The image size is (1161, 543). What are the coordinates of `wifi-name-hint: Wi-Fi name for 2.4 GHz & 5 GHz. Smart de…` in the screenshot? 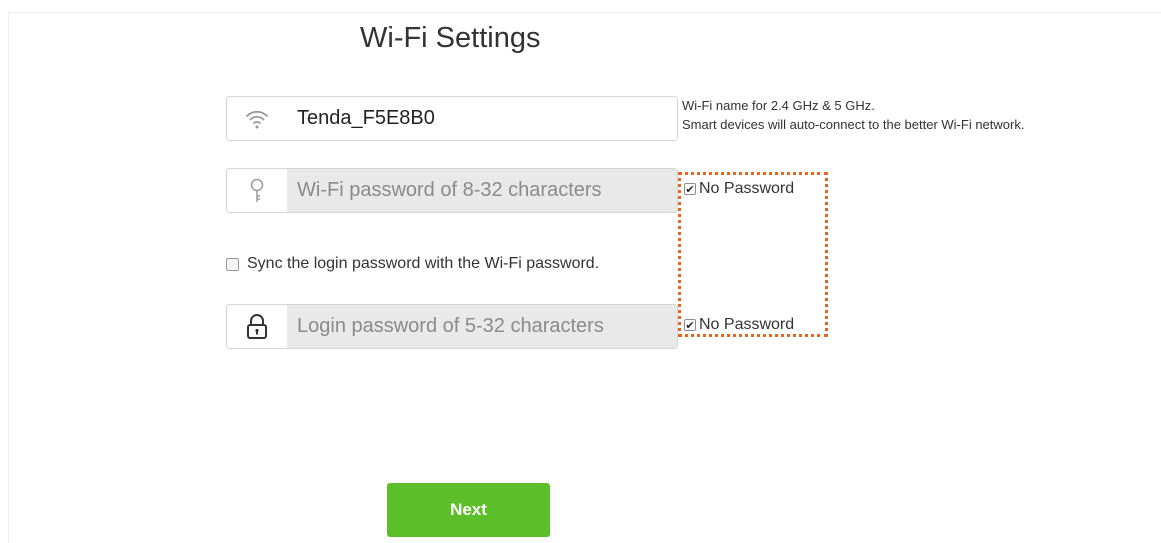 It's located at (853, 115).